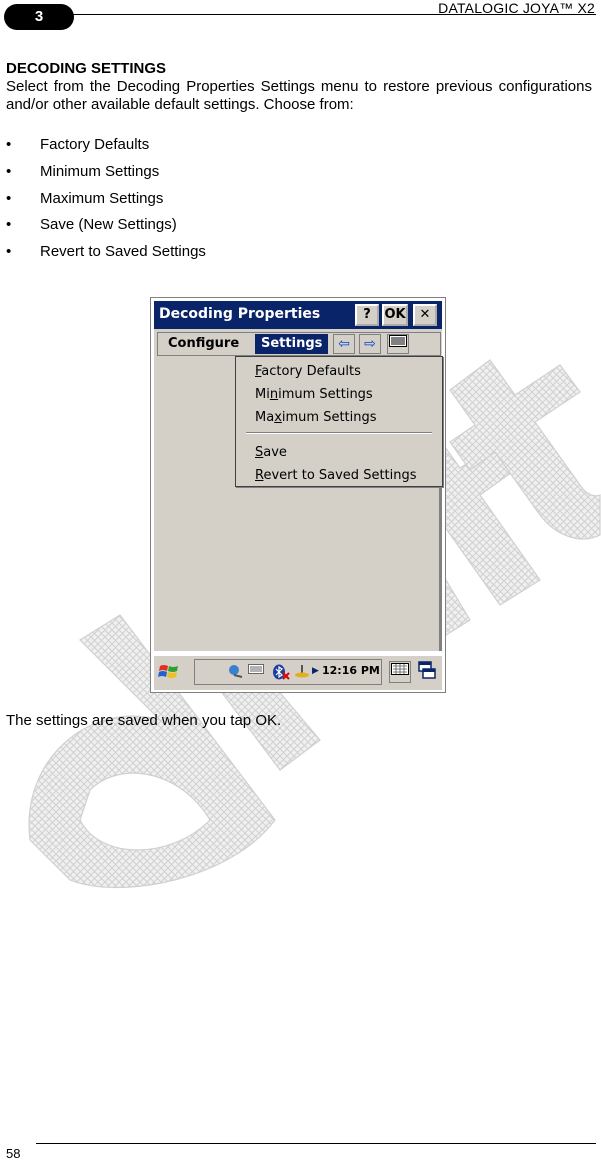  What do you see at coordinates (144, 720) in the screenshot?
I see `closing-paragraph: The settings are saved when you tap OK.` at bounding box center [144, 720].